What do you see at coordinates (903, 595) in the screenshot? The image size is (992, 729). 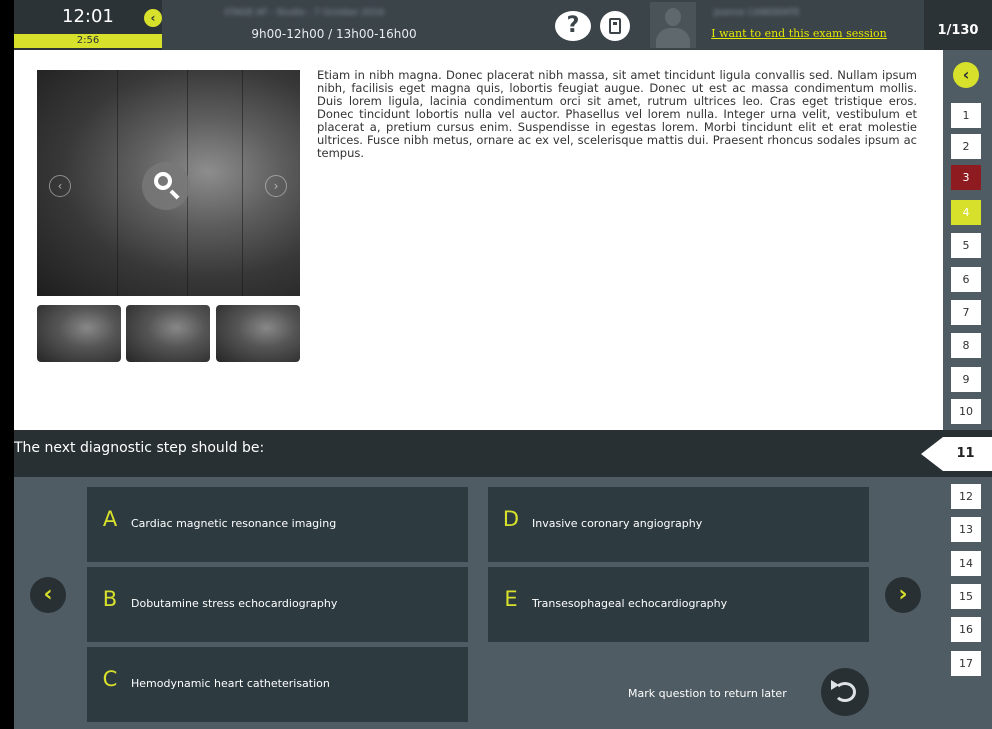 I see `next-question-icon: ›` at bounding box center [903, 595].